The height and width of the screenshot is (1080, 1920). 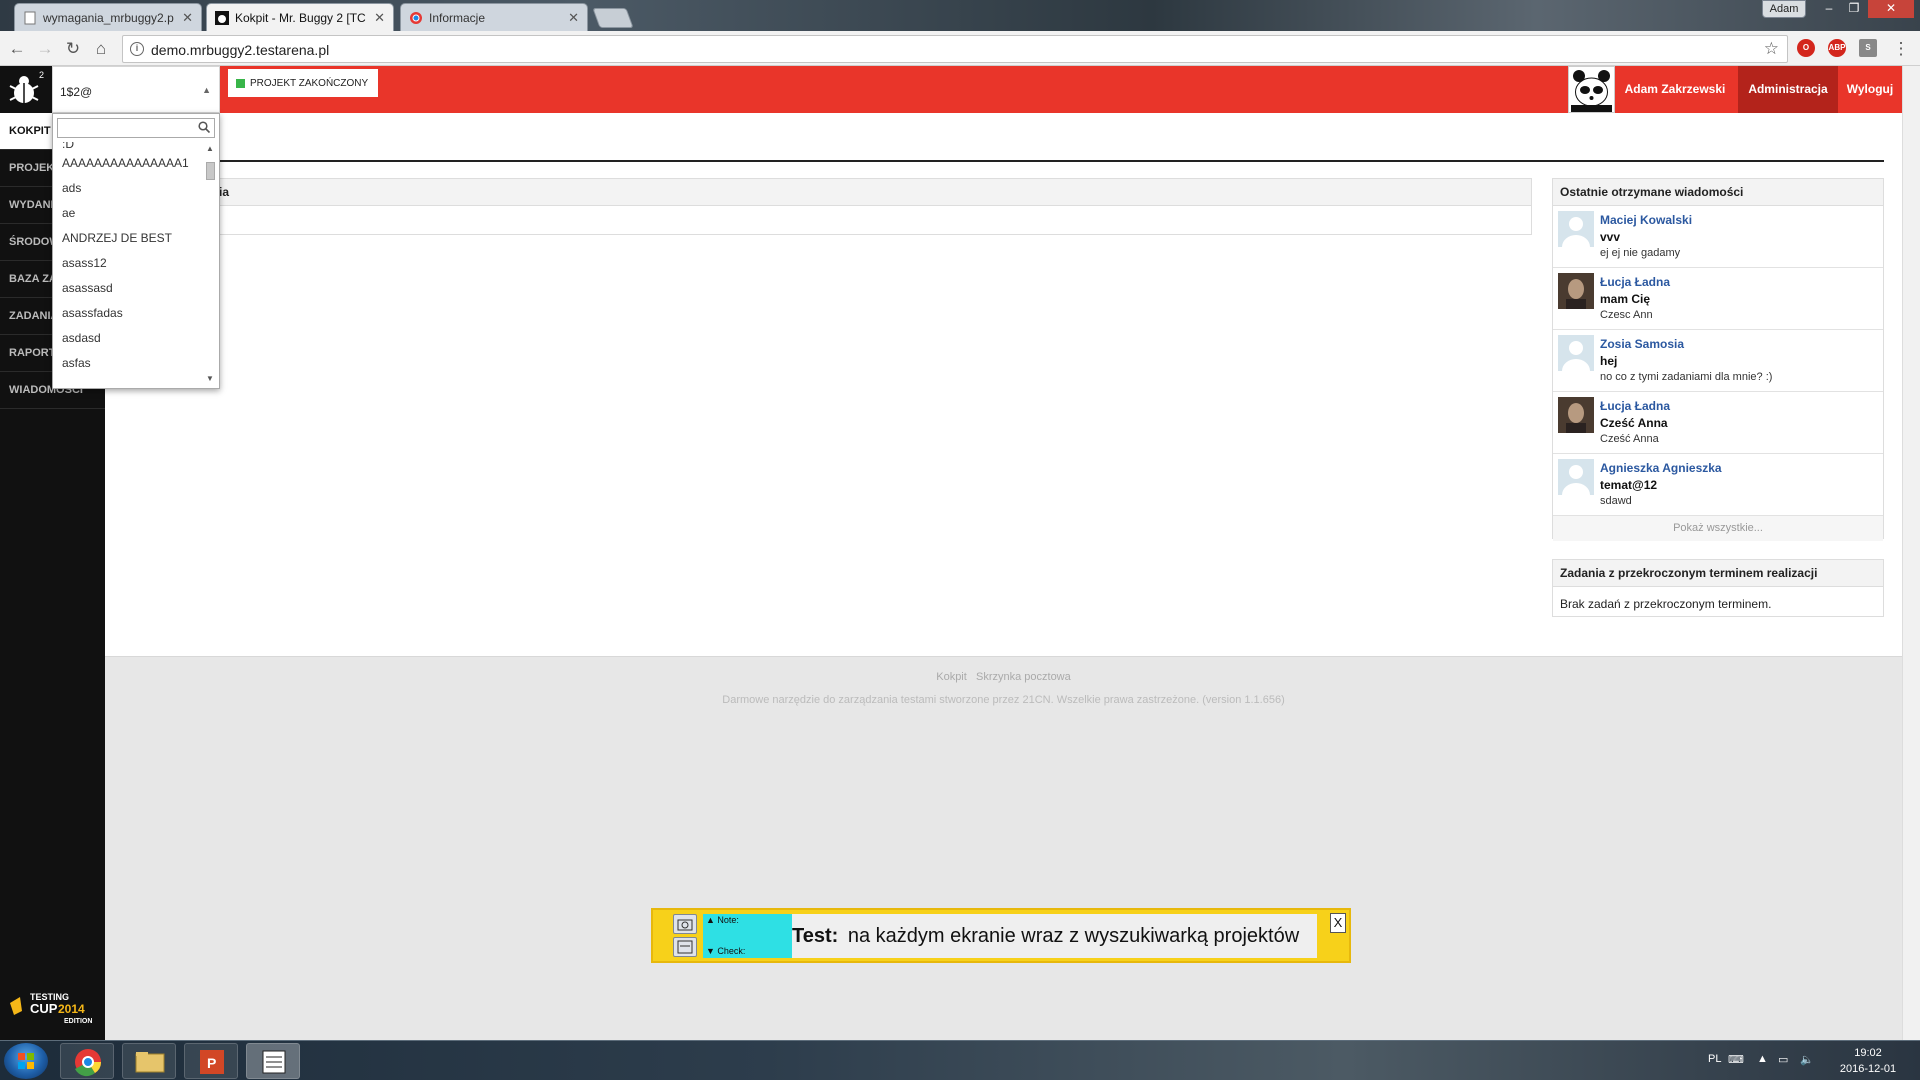 What do you see at coordinates (210, 148) in the screenshot?
I see `scroll-up-icon: ▲` at bounding box center [210, 148].